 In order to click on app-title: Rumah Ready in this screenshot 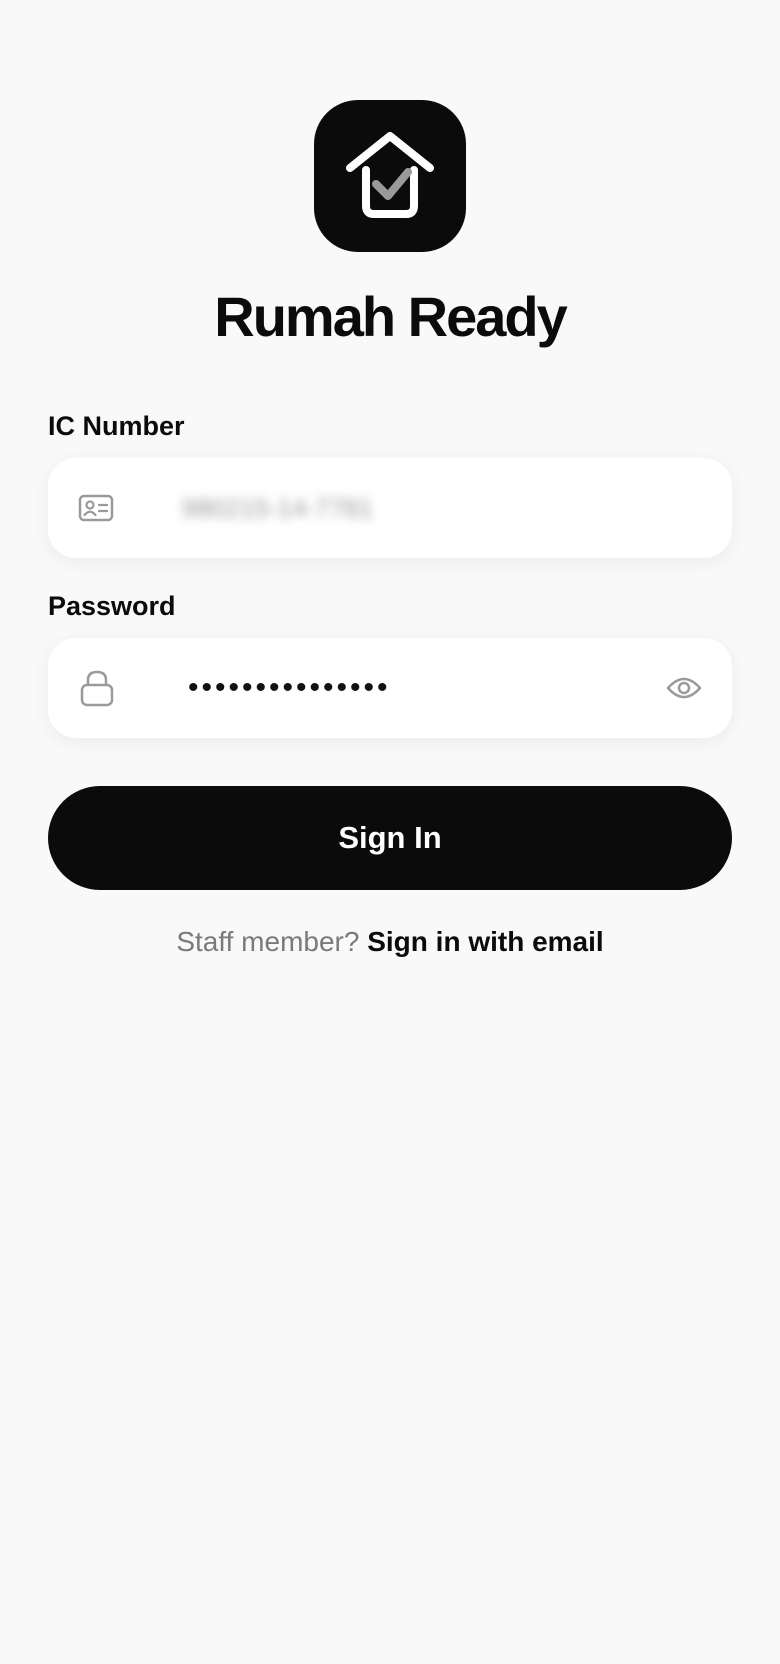, I will do `click(390, 316)`.